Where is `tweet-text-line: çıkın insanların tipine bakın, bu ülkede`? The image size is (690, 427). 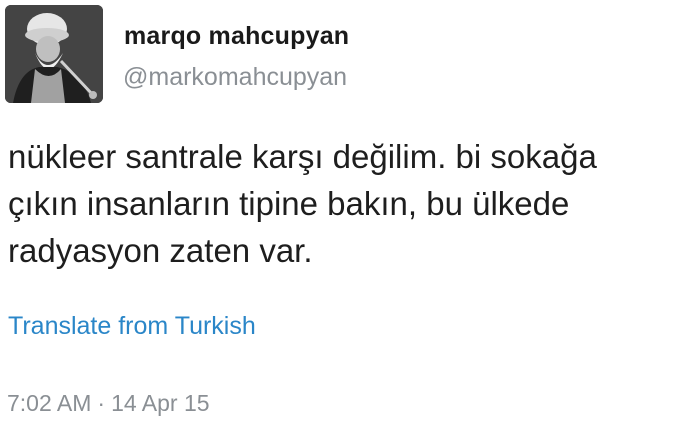
tweet-text-line: çıkın insanların tipine bakın, bu ülkede is located at coordinates (289, 203).